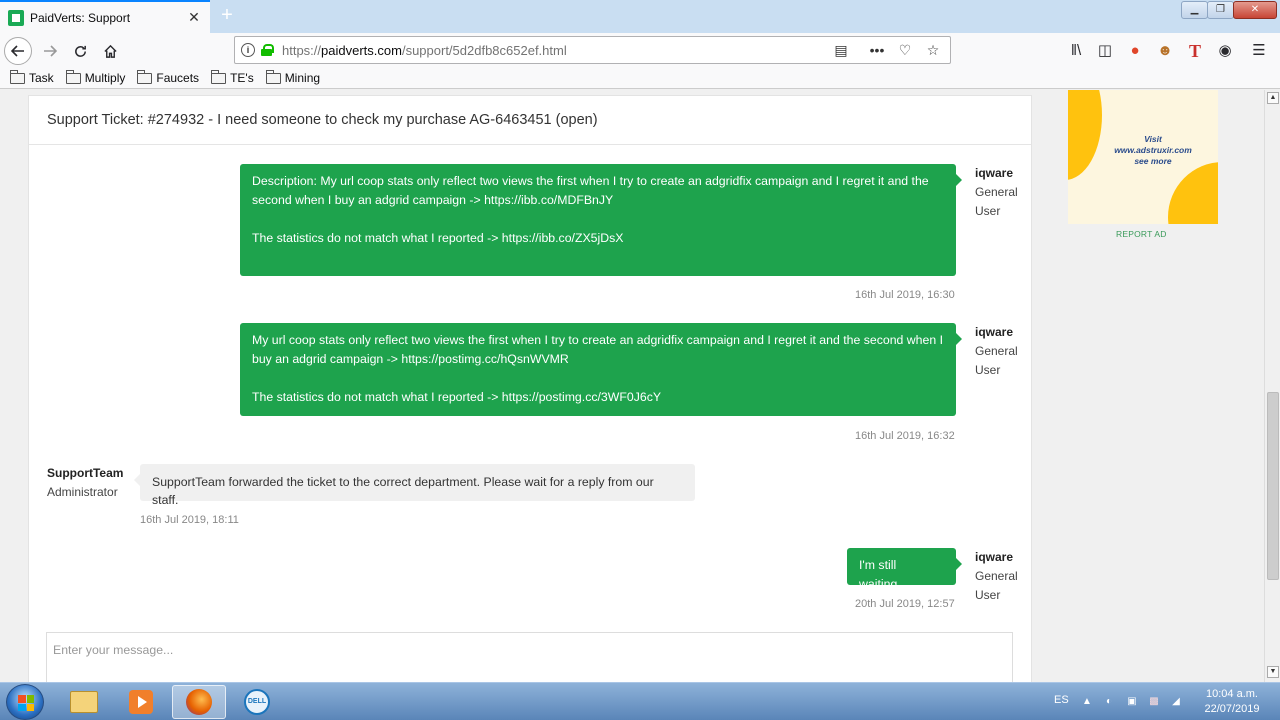  I want to click on url-domain: paidverts.com, so click(361, 50).